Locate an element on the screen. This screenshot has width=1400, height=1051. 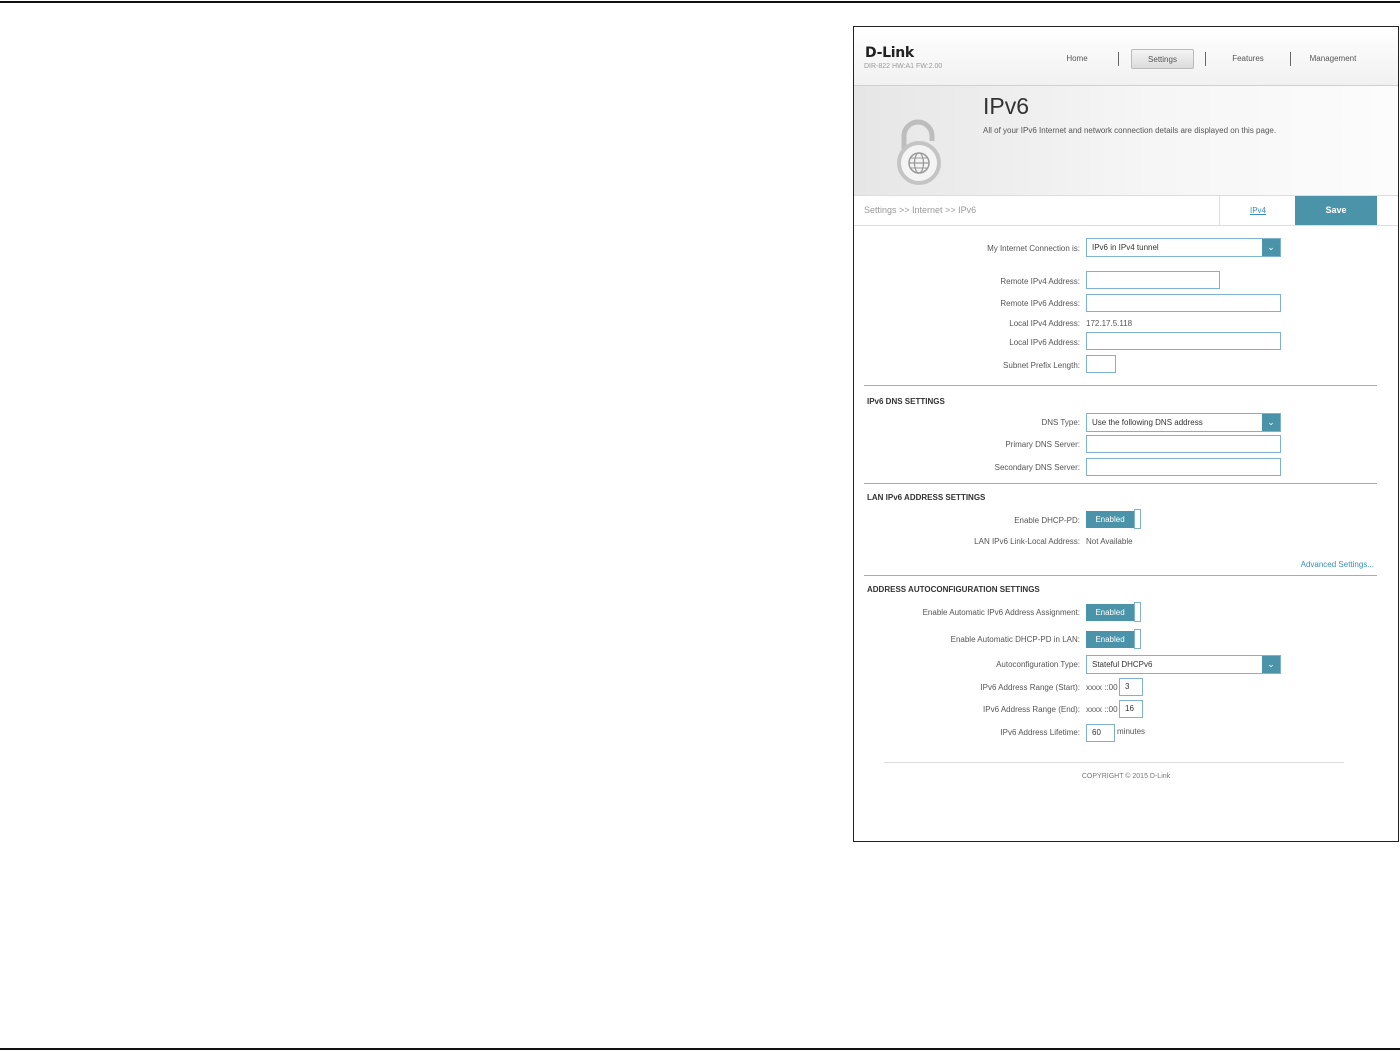
autoconf-type-select: Stateful DHCPv6 ⌄ is located at coordinates (1183, 664).